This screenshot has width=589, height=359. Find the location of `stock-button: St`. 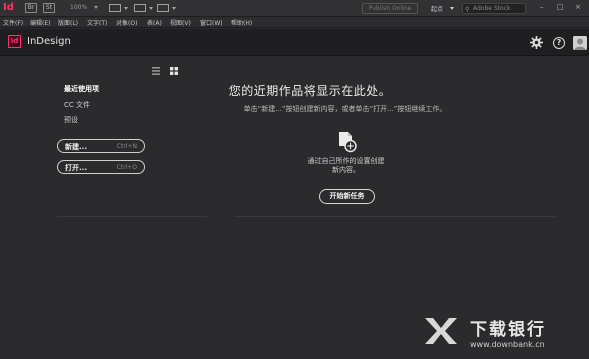

stock-button: St is located at coordinates (49, 8).